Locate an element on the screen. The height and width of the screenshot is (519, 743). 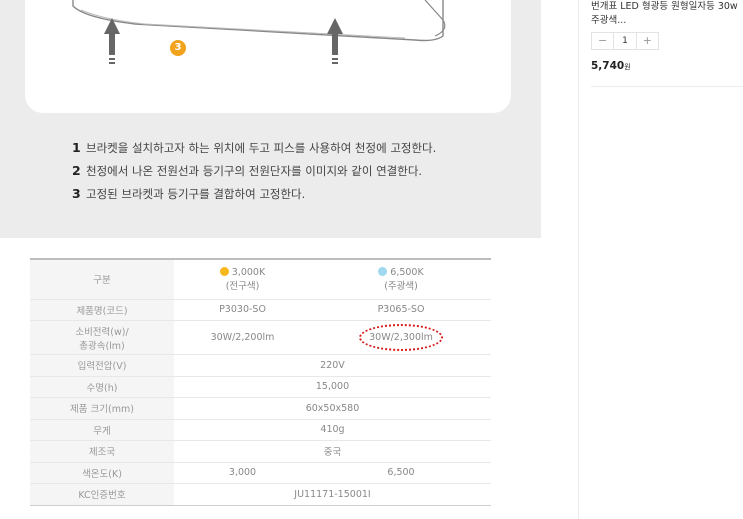
step-number: 3 is located at coordinates (76, 193).